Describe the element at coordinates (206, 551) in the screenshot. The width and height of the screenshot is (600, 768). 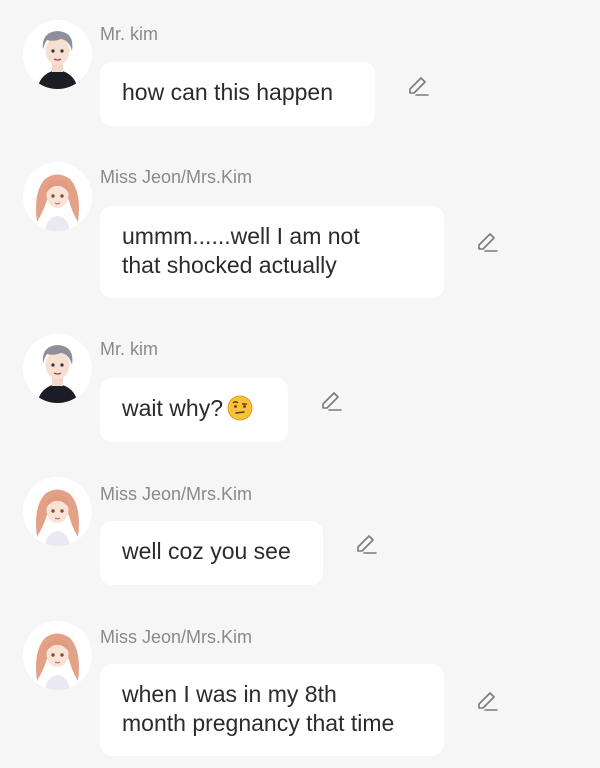
I see `message-text: well coz you see` at that location.